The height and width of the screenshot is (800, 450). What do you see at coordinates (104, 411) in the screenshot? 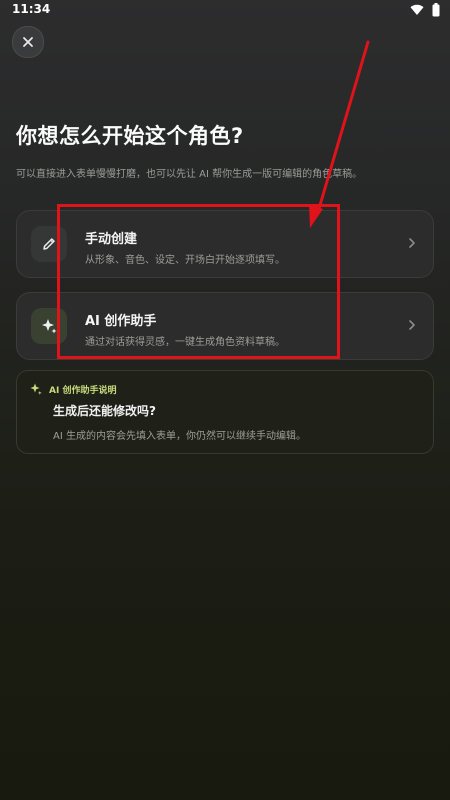
I see `info-title: 生成后还能修改吗?` at bounding box center [104, 411].